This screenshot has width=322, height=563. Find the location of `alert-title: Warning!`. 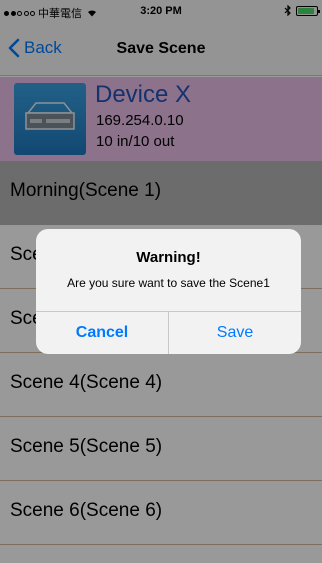

alert-title: Warning! is located at coordinates (168, 257).